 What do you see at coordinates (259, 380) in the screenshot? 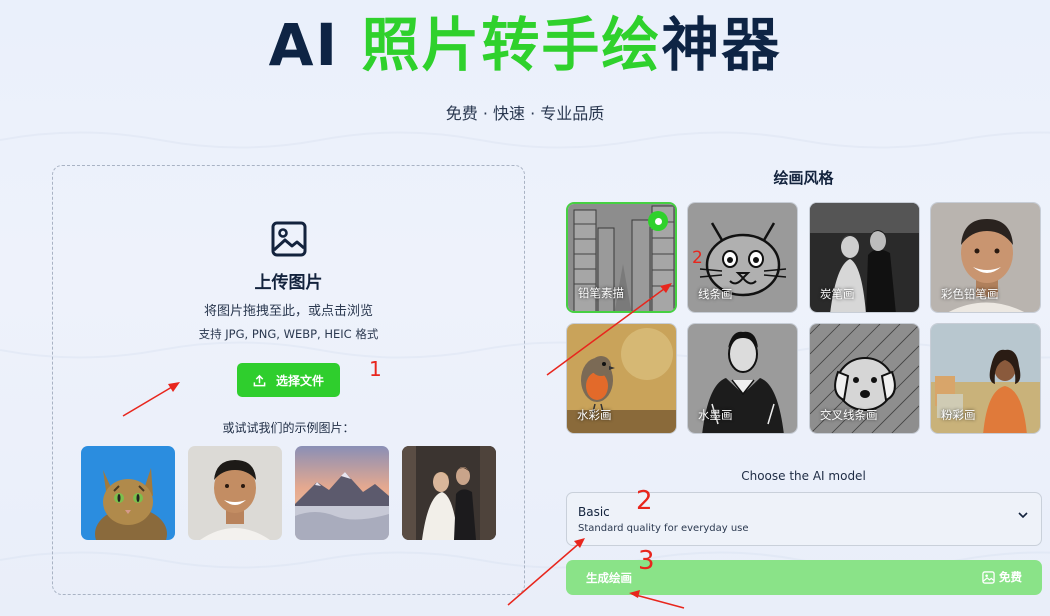
I see `upload-icon` at bounding box center [259, 380].